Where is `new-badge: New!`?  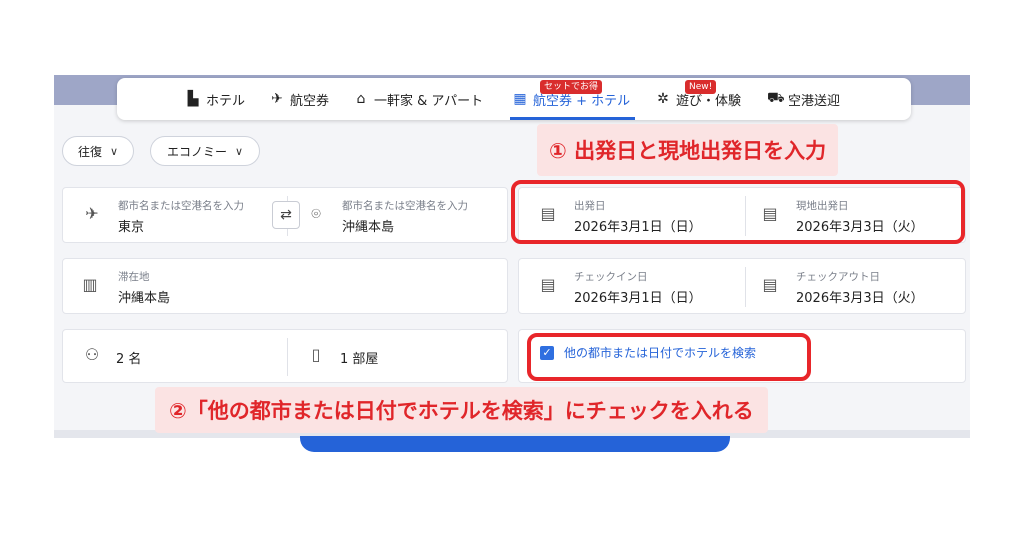
new-badge: New! is located at coordinates (701, 87).